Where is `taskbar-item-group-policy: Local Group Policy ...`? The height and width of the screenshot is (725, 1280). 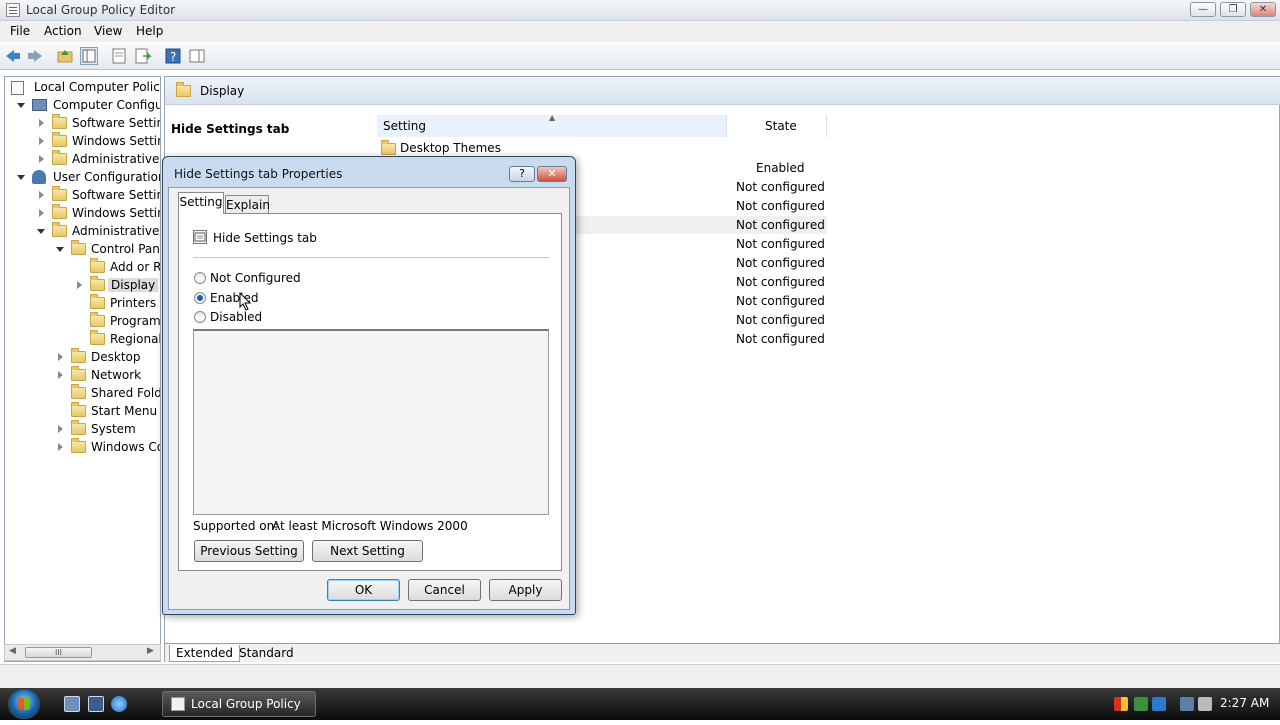 taskbar-item-group-policy: Local Group Policy ... is located at coordinates (239, 708).